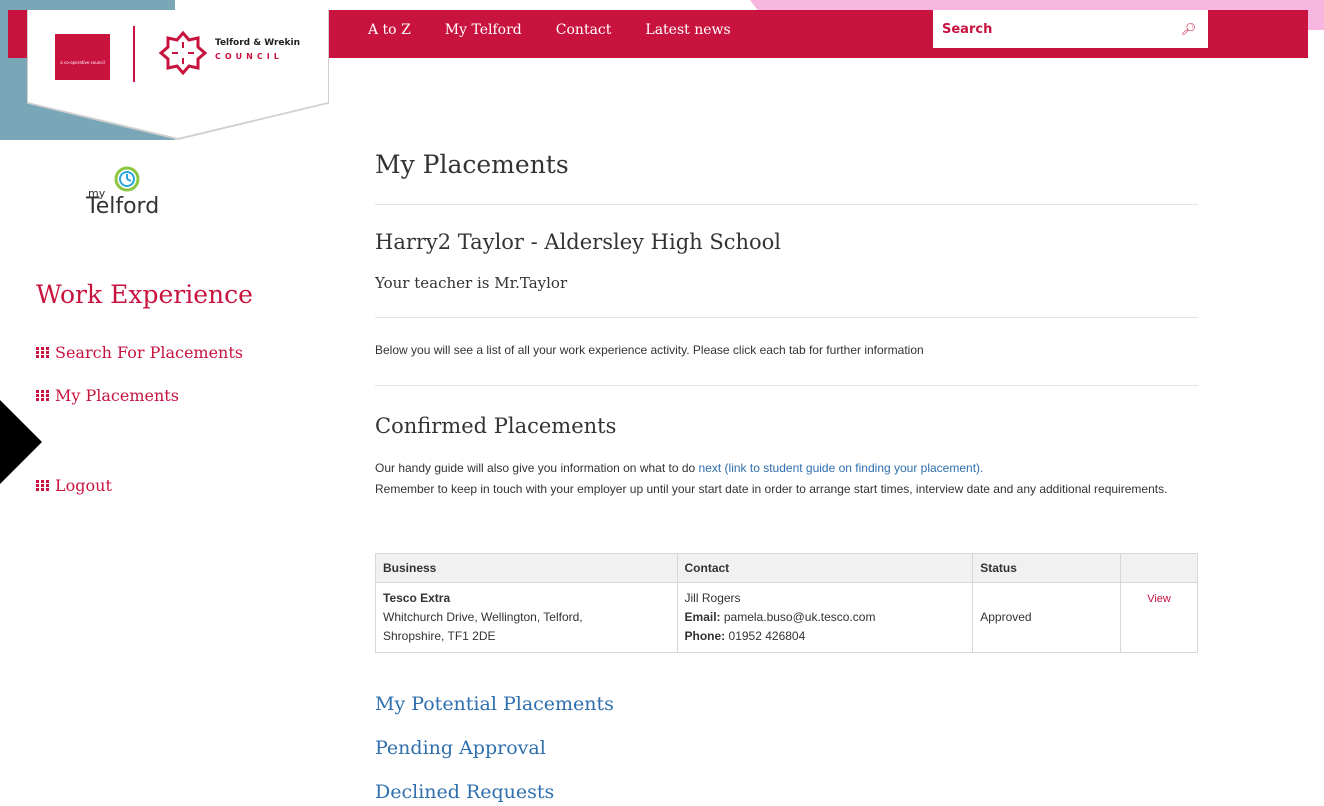 The height and width of the screenshot is (806, 1324). I want to click on contact-name: Jill Rogers, so click(712, 598).